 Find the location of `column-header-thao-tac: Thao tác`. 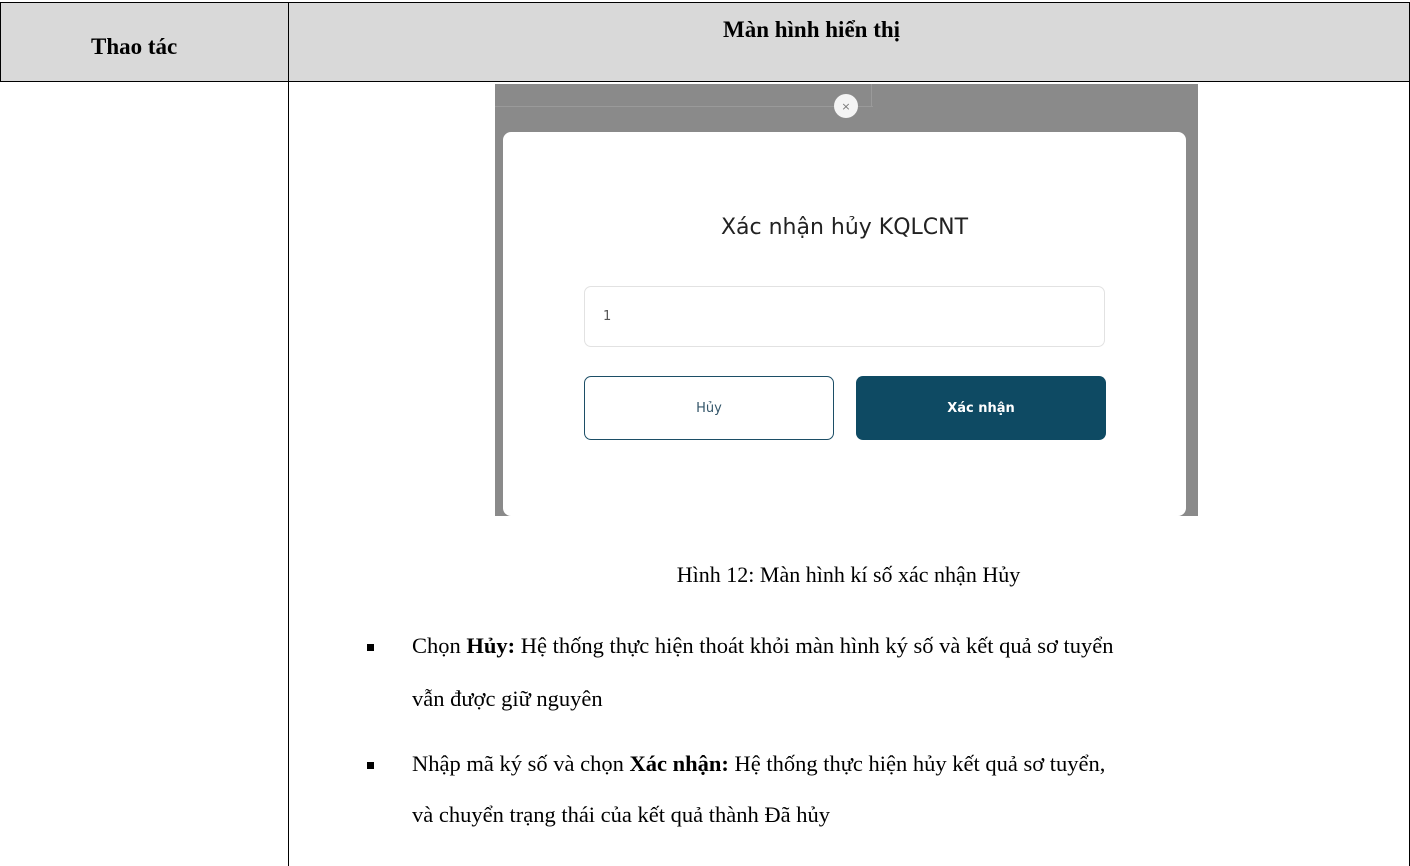

column-header-thao-tac: Thao tác is located at coordinates (134, 46).